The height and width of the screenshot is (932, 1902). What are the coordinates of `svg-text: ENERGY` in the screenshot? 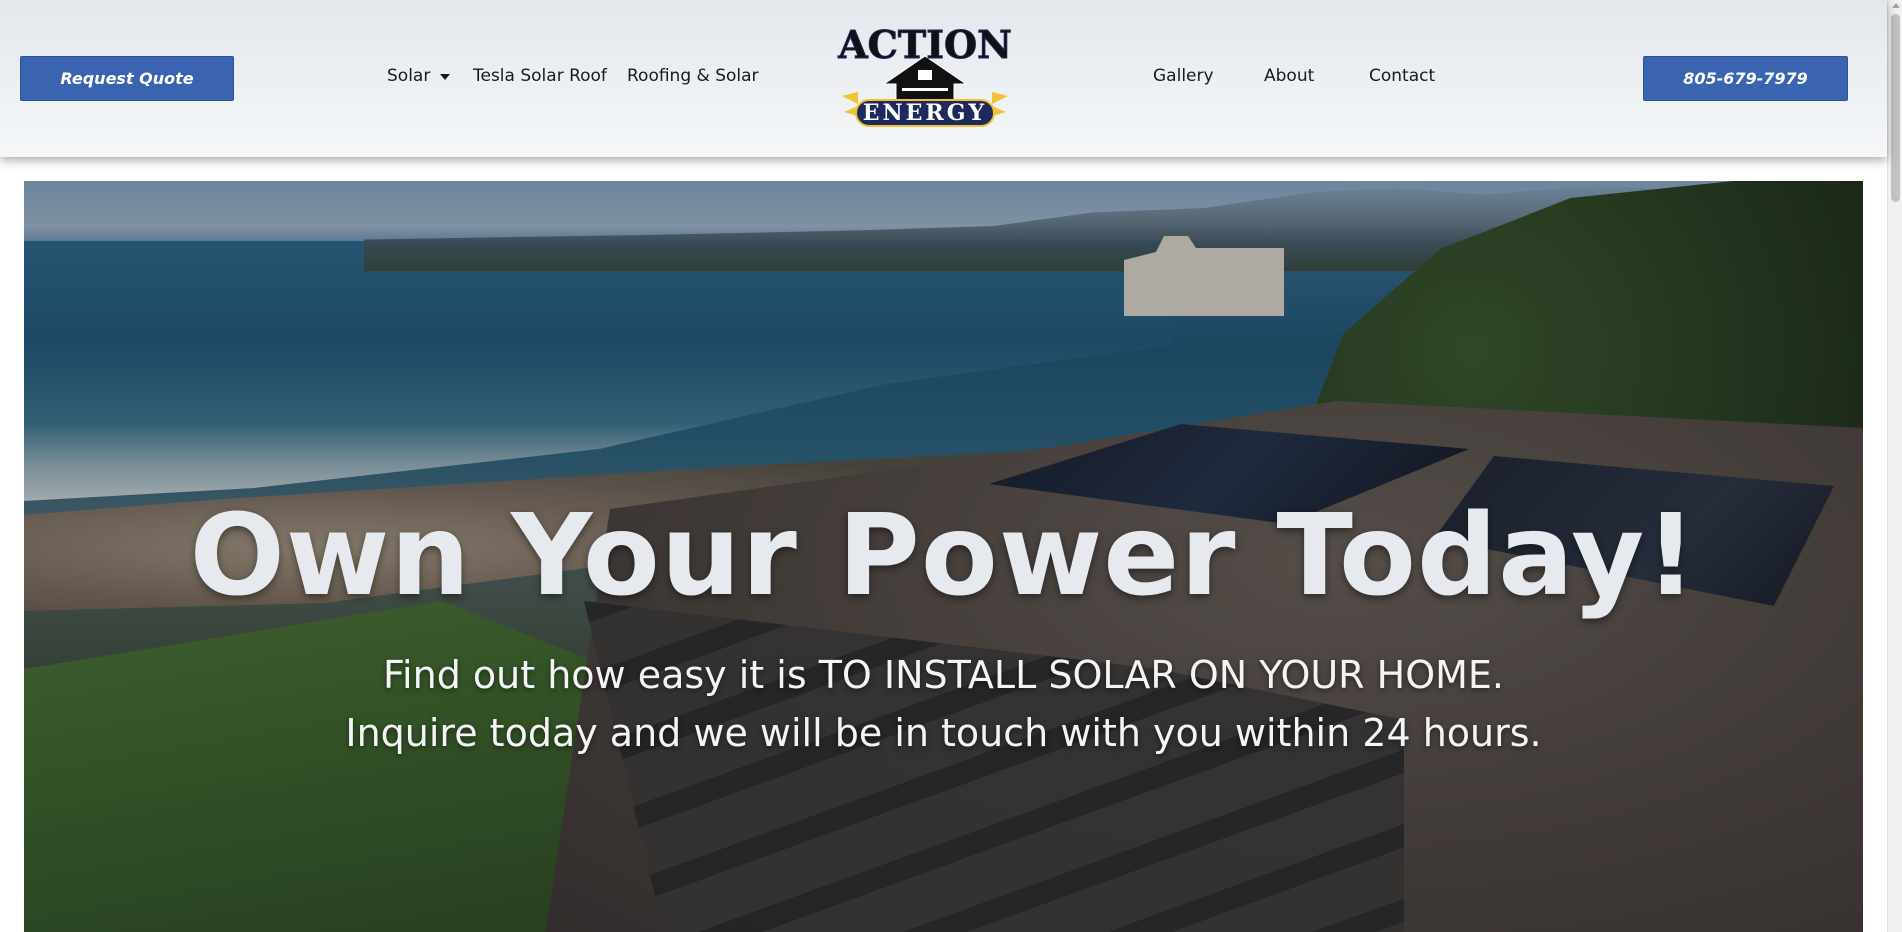 It's located at (925, 113).